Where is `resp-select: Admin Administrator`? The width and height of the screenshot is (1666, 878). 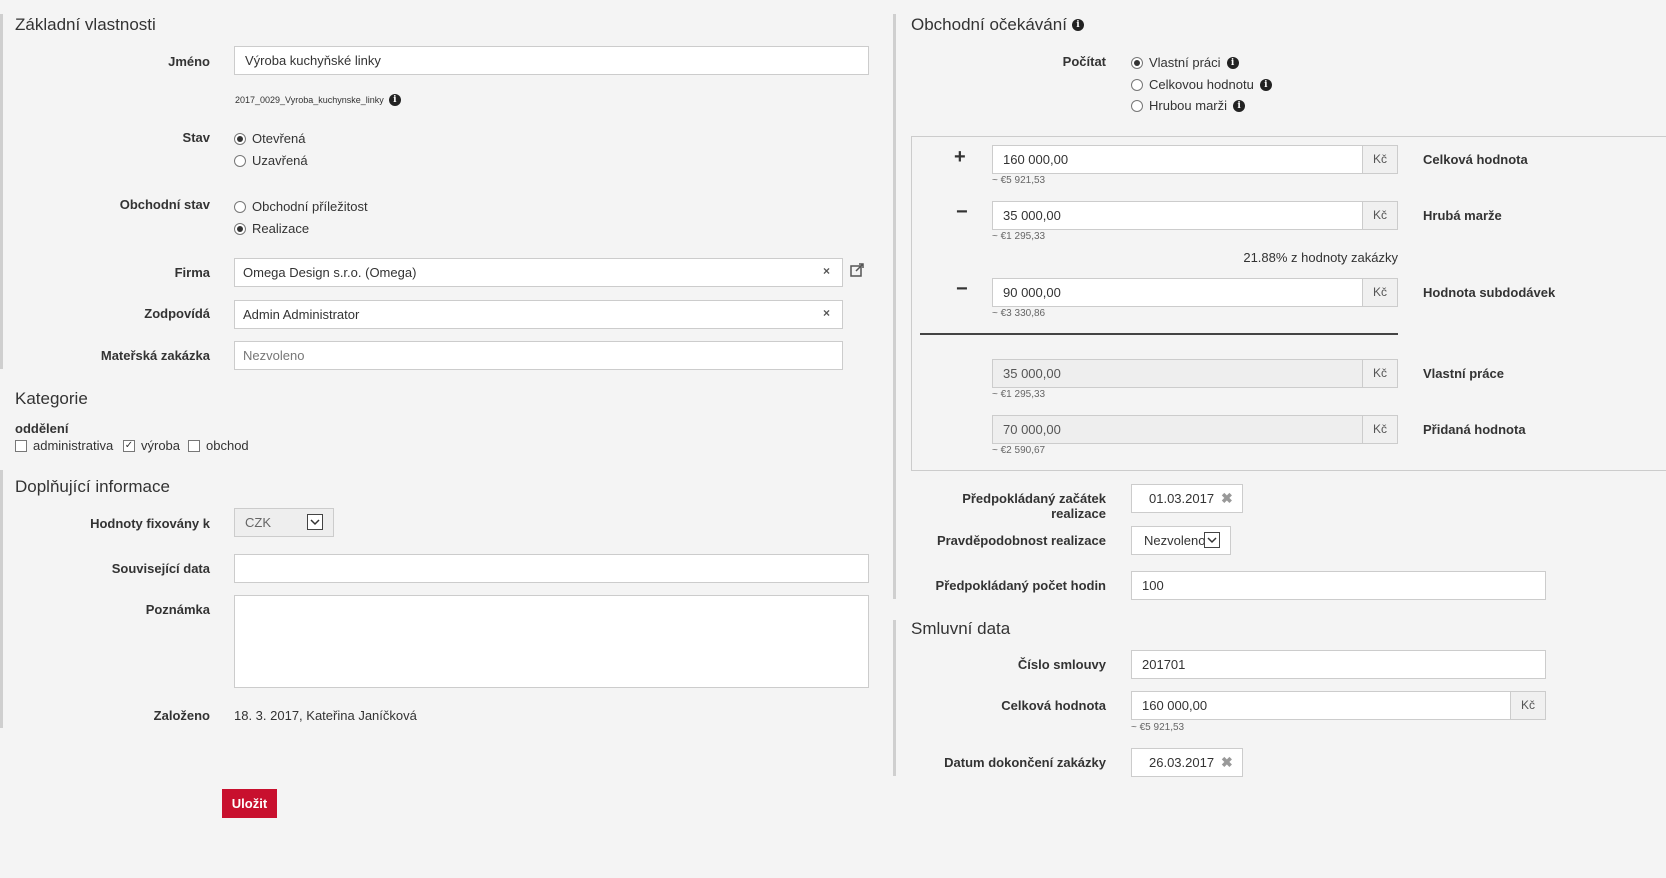 resp-select: Admin Administrator is located at coordinates (538, 314).